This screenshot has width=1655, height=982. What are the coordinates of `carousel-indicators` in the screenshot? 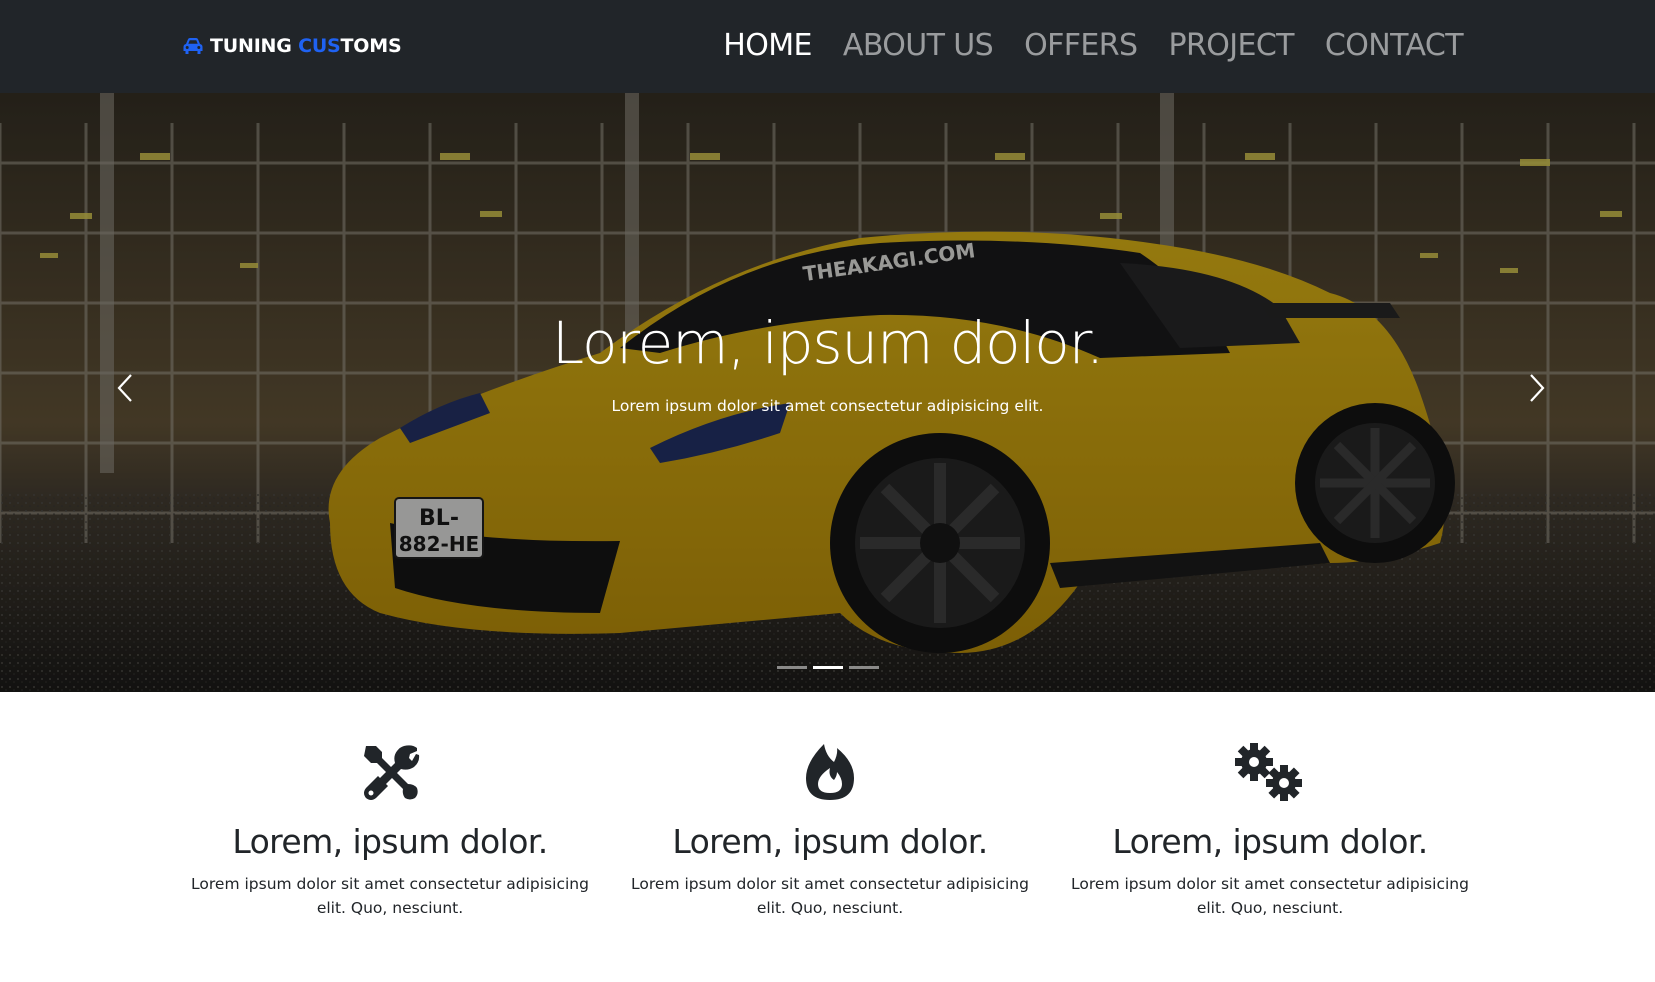 It's located at (827, 668).